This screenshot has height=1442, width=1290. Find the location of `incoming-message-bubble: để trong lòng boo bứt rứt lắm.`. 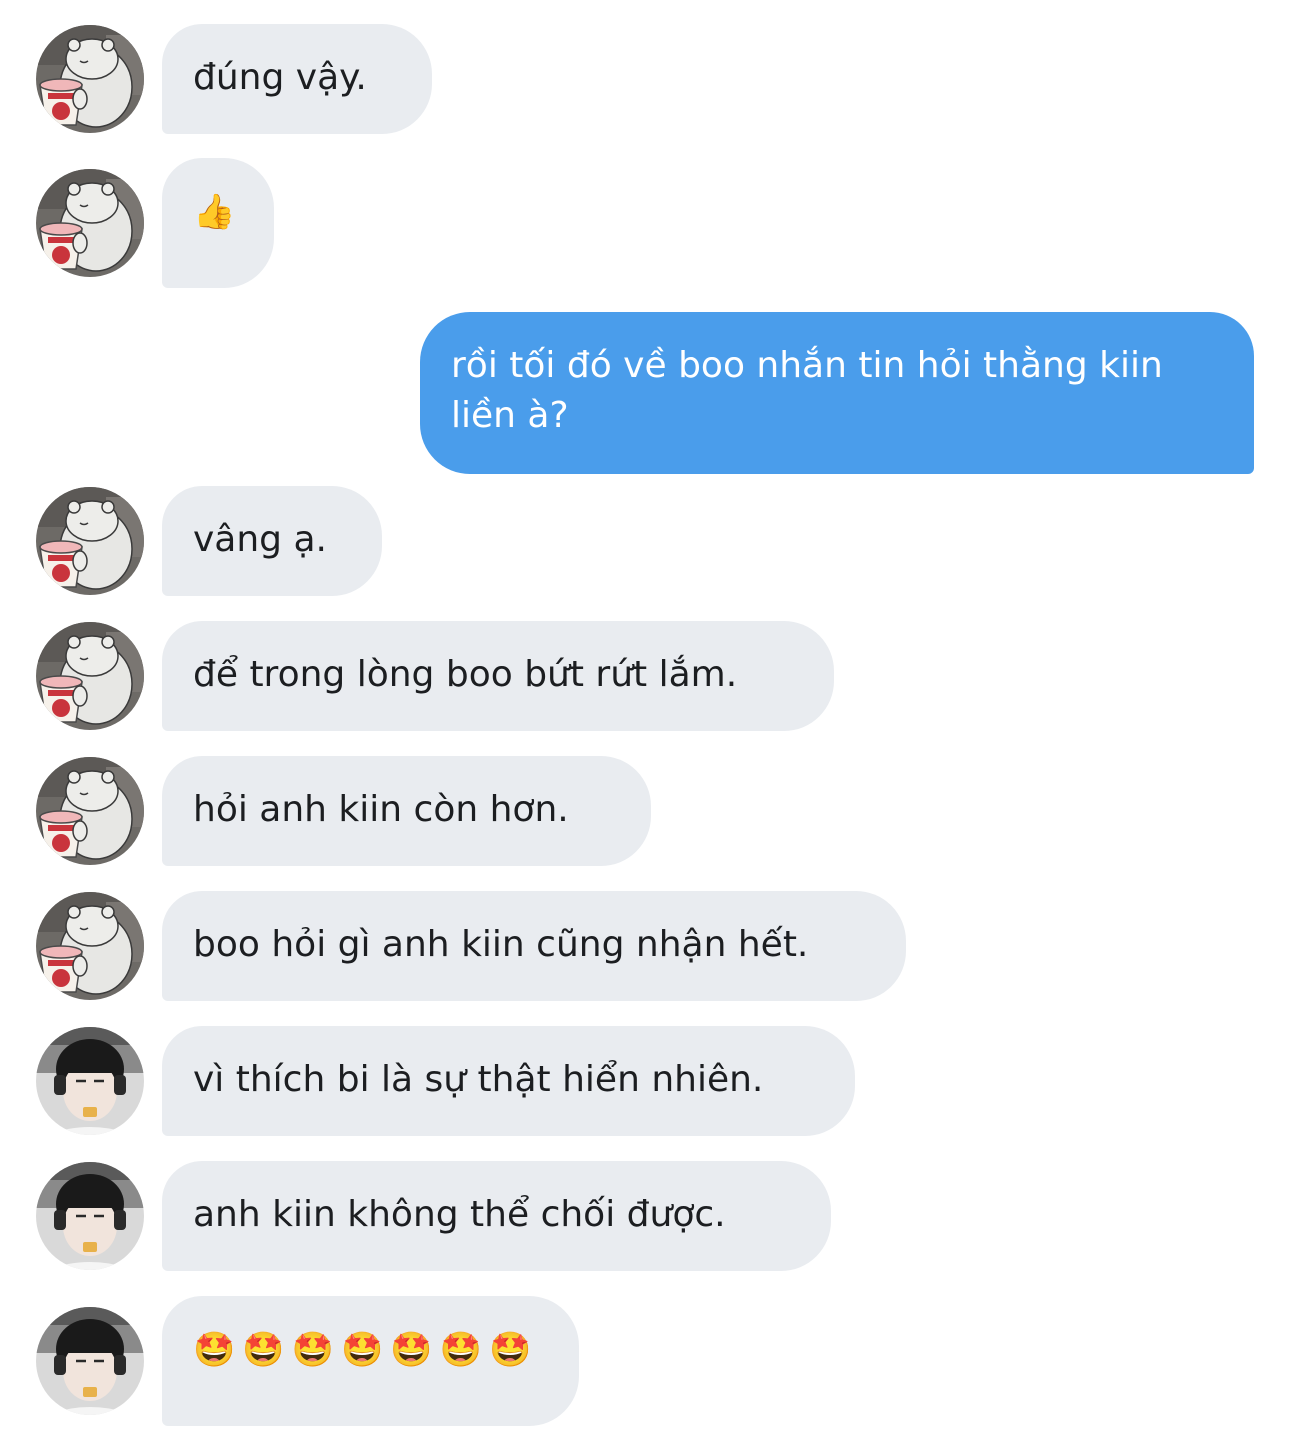

incoming-message-bubble: để trong lòng boo bứt rứt lắm. is located at coordinates (498, 676).